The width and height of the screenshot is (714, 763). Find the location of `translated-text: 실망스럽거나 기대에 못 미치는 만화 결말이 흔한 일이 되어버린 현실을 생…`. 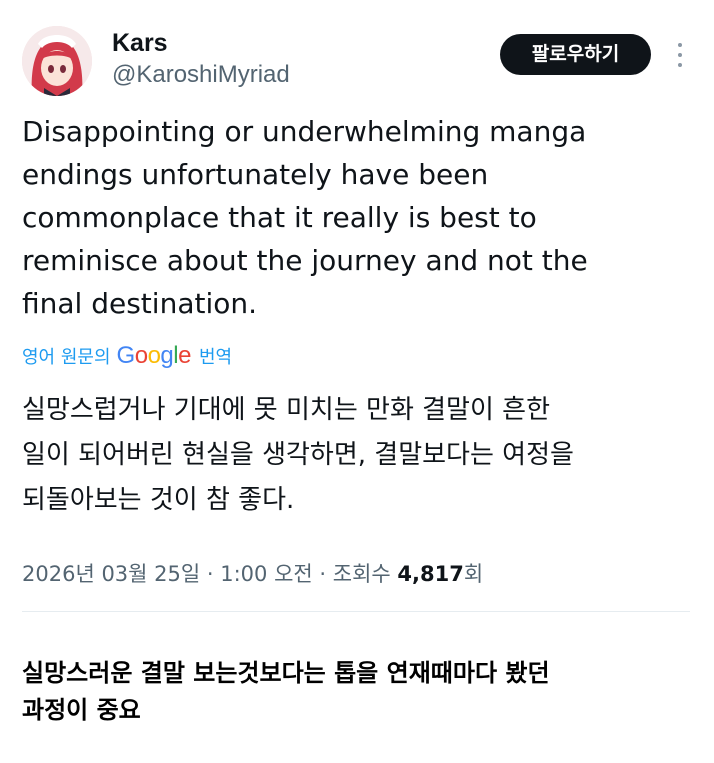

translated-text: 실망스럽거나 기대에 못 미치는 만화 결말이 흔한 일이 되어버린 현실을 생… is located at coordinates (298, 455).